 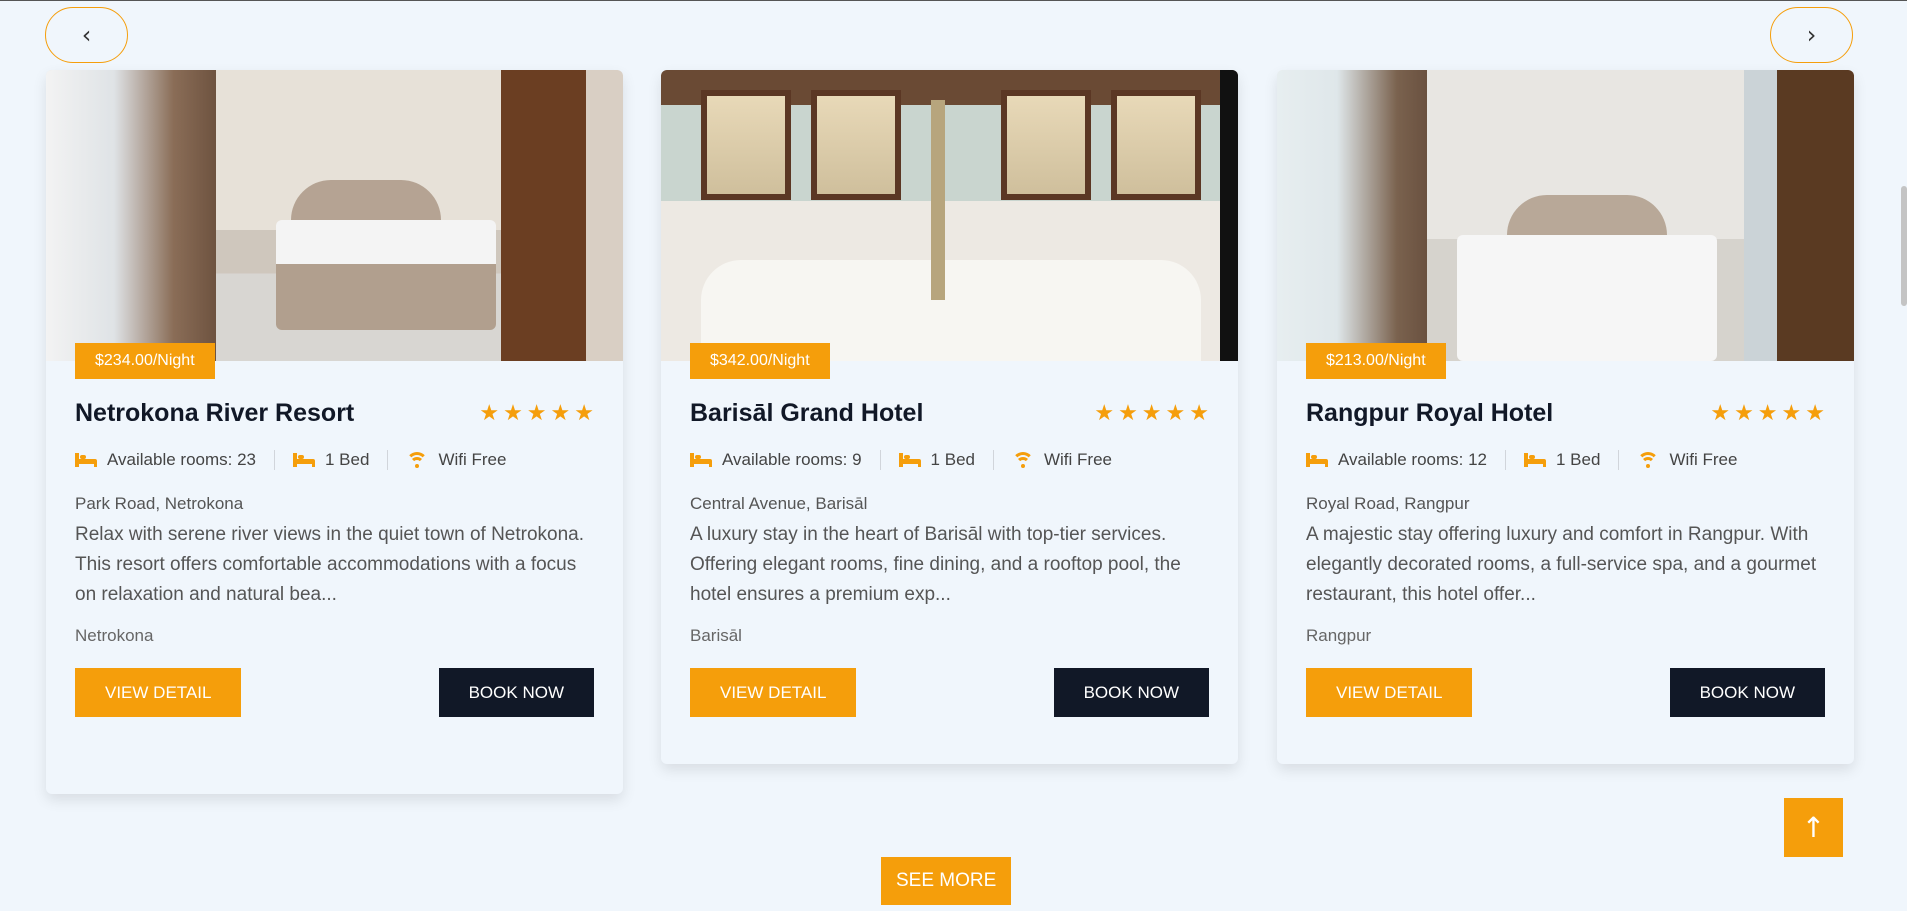 I want to click on hotel-city: Rangpur, so click(x=1339, y=635).